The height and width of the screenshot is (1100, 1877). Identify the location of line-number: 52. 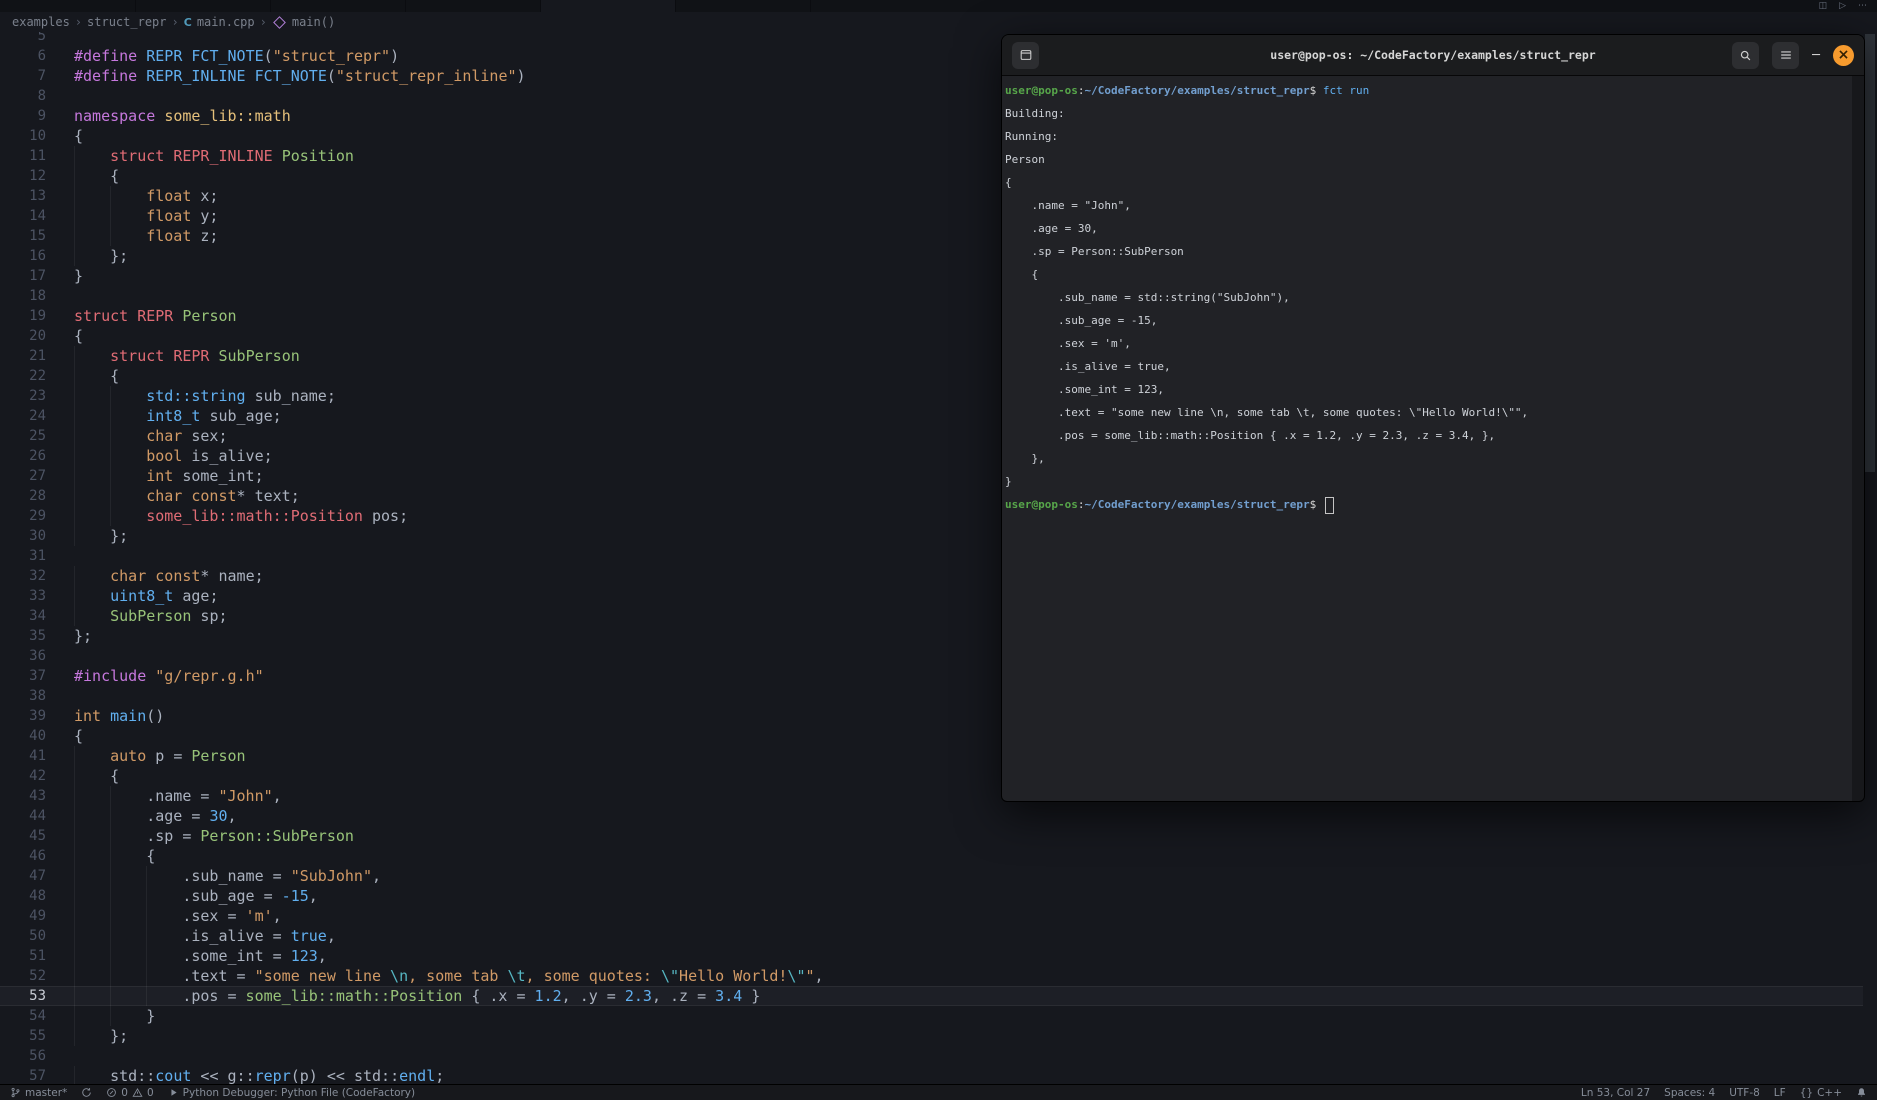
(23, 976).